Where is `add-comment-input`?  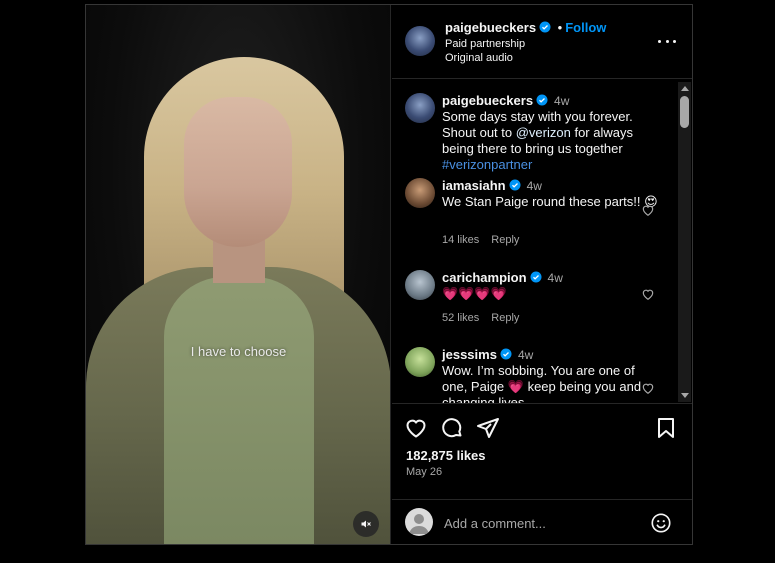
add-comment-input is located at coordinates (544, 523).